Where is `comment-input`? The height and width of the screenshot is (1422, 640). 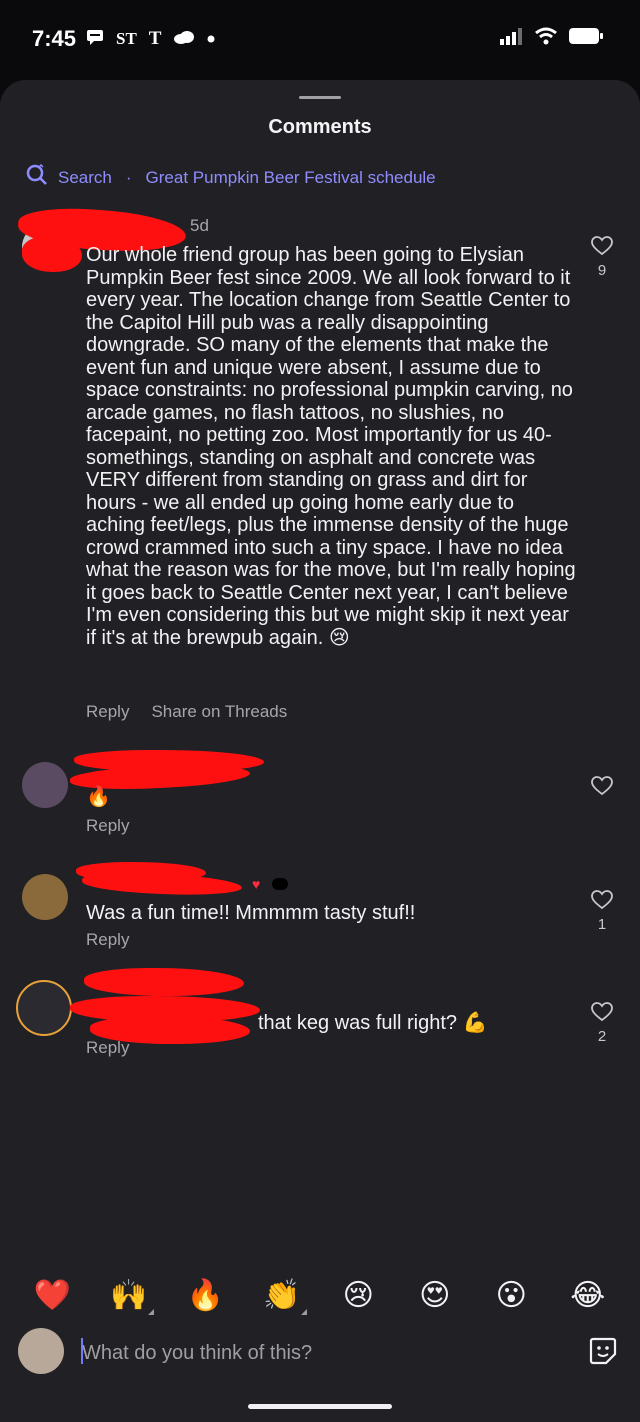
comment-input is located at coordinates (317, 1353).